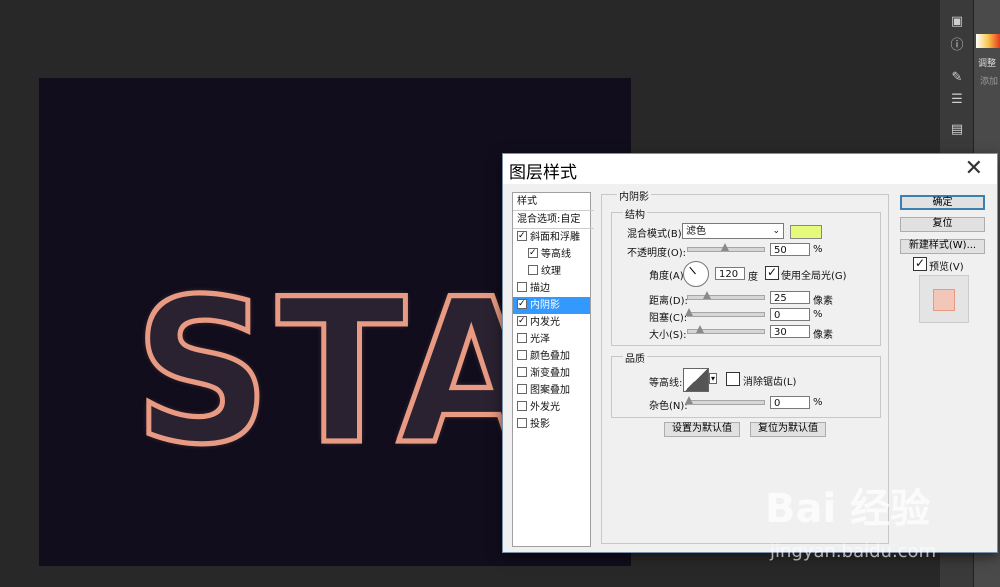 This screenshot has width=1000, height=587. Describe the element at coordinates (957, 100) in the screenshot. I see `sliders-icon: ☰` at that location.